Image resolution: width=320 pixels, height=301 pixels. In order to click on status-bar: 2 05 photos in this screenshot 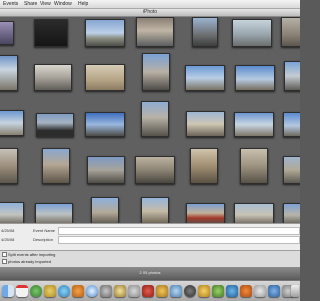, I will do `click(150, 273)`.